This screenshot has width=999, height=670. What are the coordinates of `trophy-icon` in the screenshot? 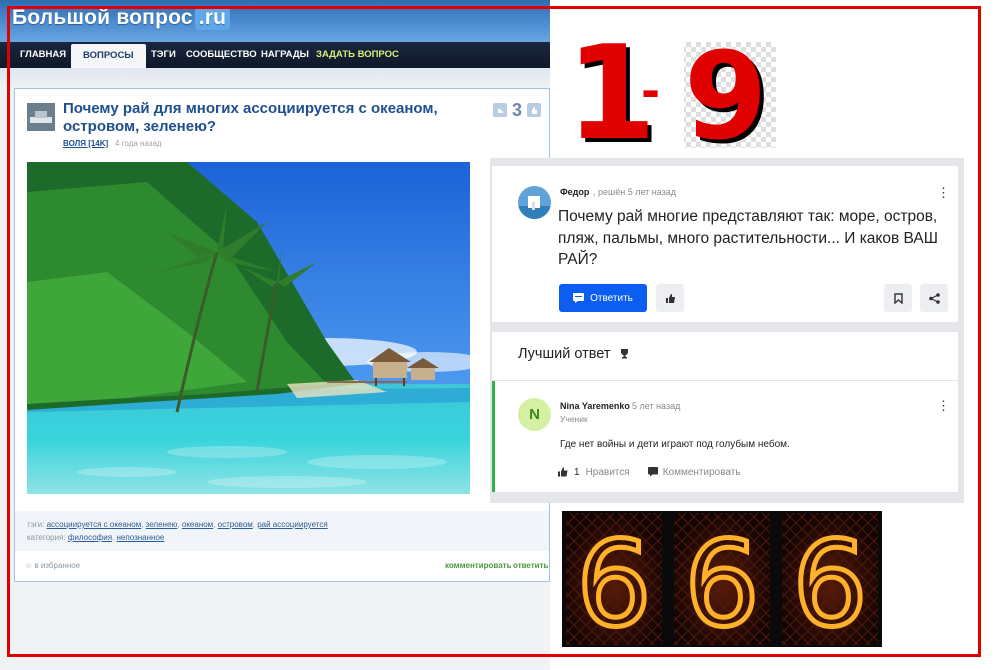 It's located at (624, 354).